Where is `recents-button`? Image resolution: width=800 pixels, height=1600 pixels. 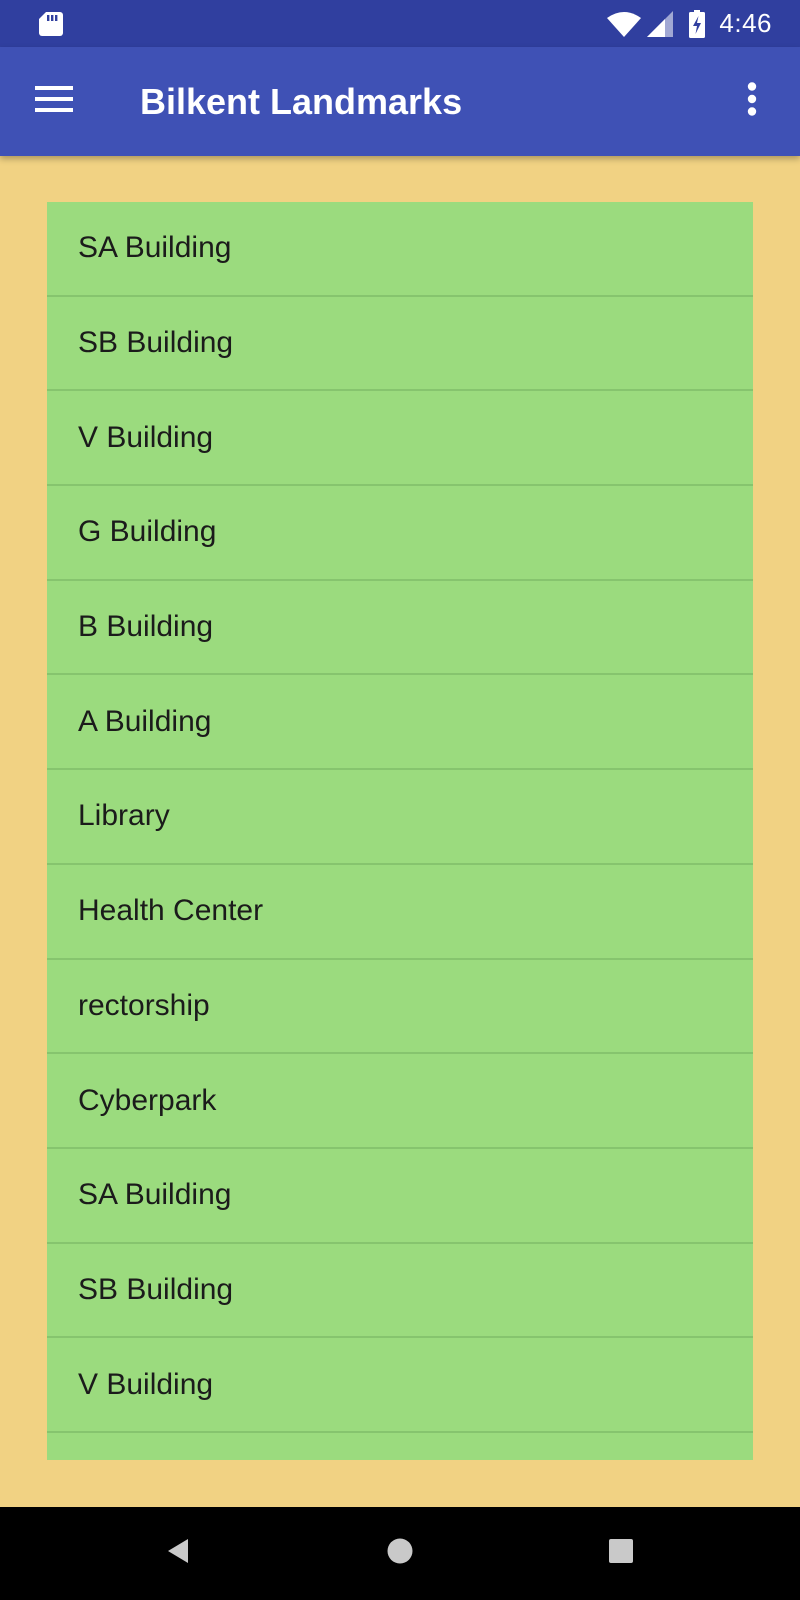
recents-button is located at coordinates (621, 1553).